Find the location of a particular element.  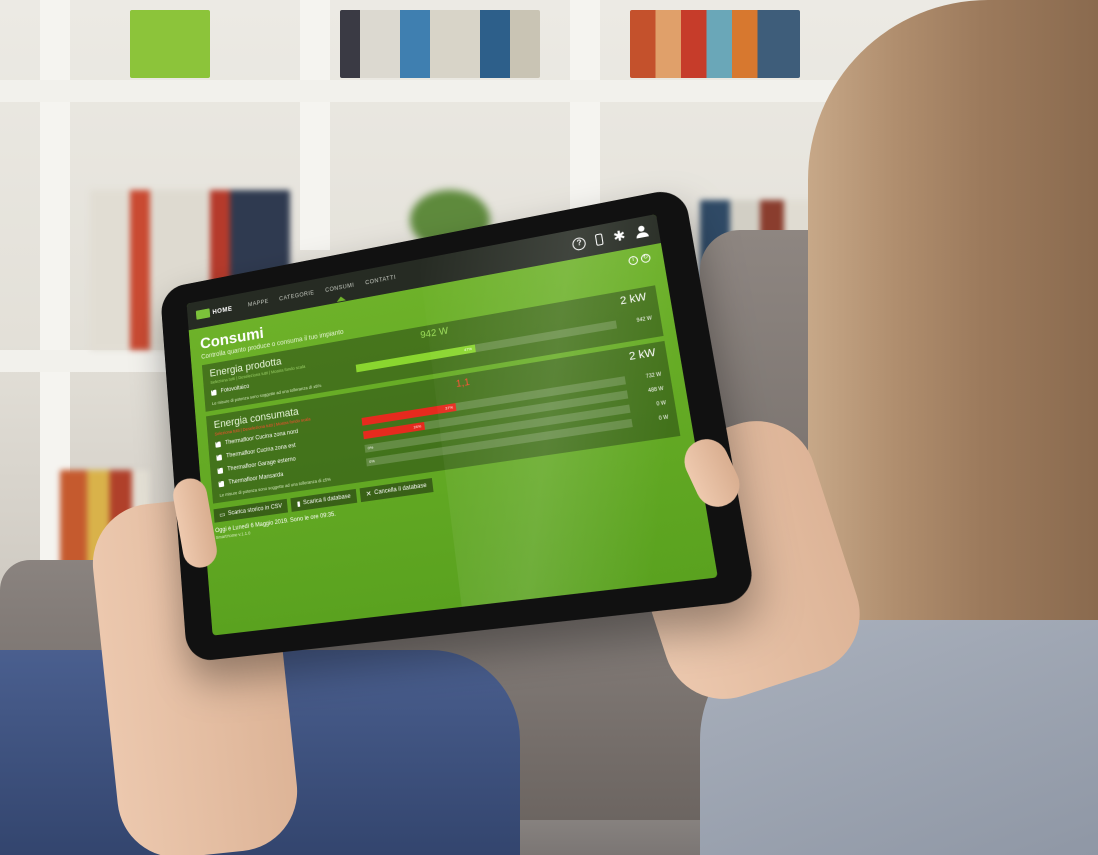

nav-categorie: CATEGORIE is located at coordinates (297, 296).